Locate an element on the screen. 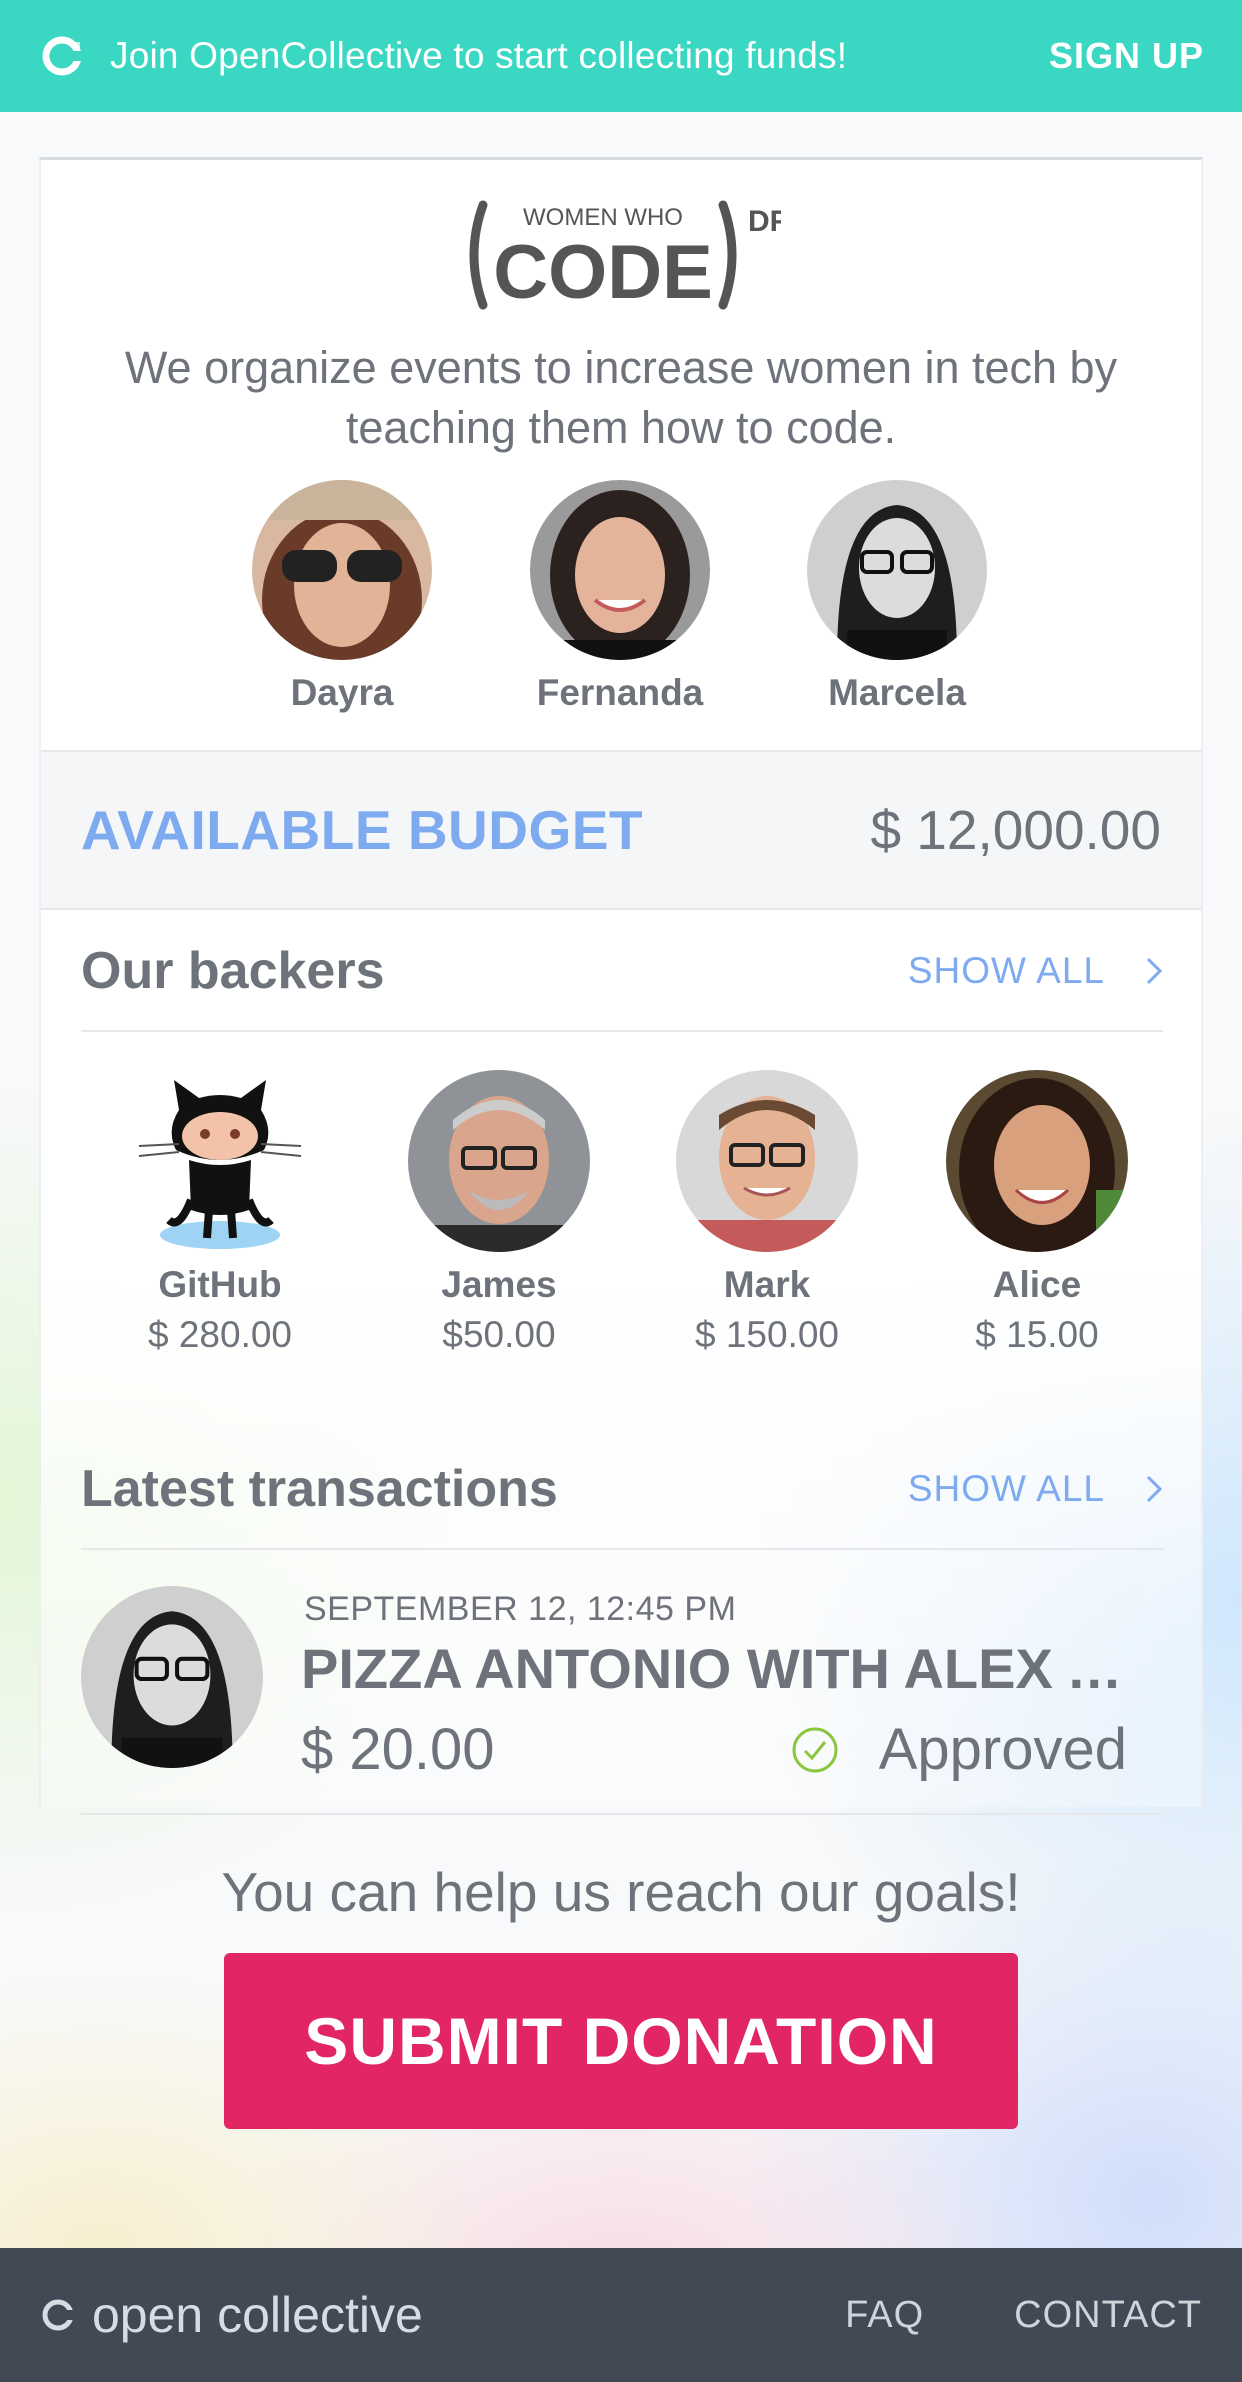 This screenshot has width=1242, height=2382. footer-brand: open collective is located at coordinates (231, 2315).